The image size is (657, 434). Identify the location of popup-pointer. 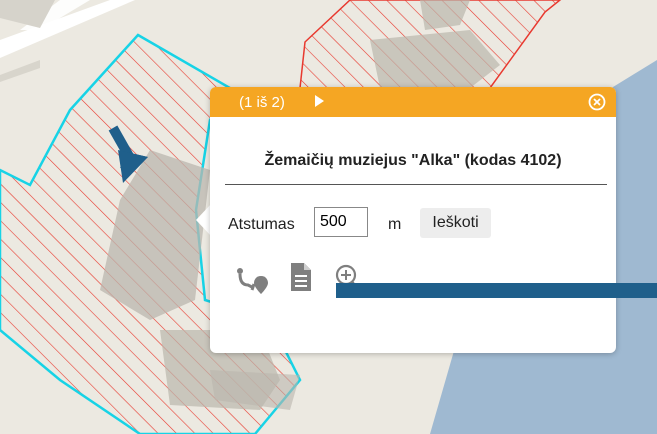
(203, 220).